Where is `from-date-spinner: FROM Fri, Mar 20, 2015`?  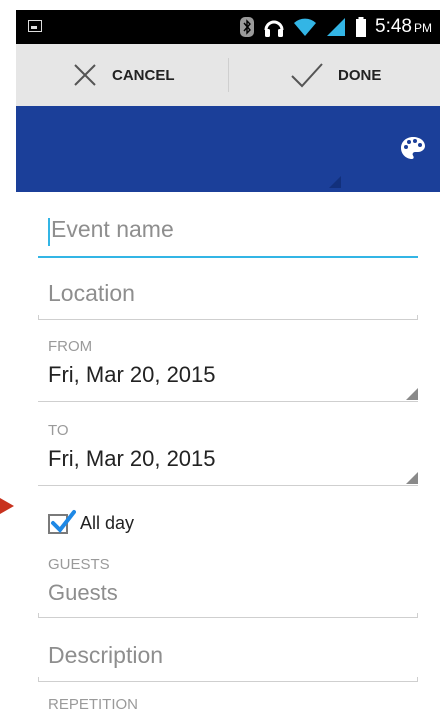
from-date-spinner: FROM Fri, Mar 20, 2015 is located at coordinates (228, 369).